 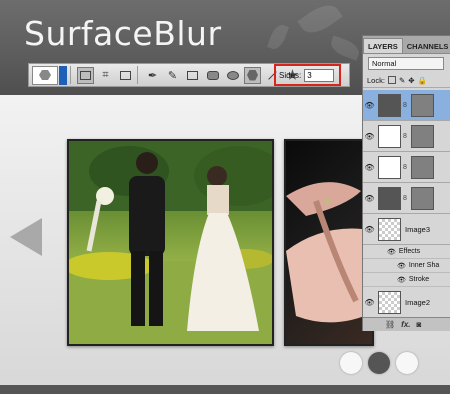 What do you see at coordinates (391, 80) in the screenshot?
I see `lock-transparent-icon` at bounding box center [391, 80].